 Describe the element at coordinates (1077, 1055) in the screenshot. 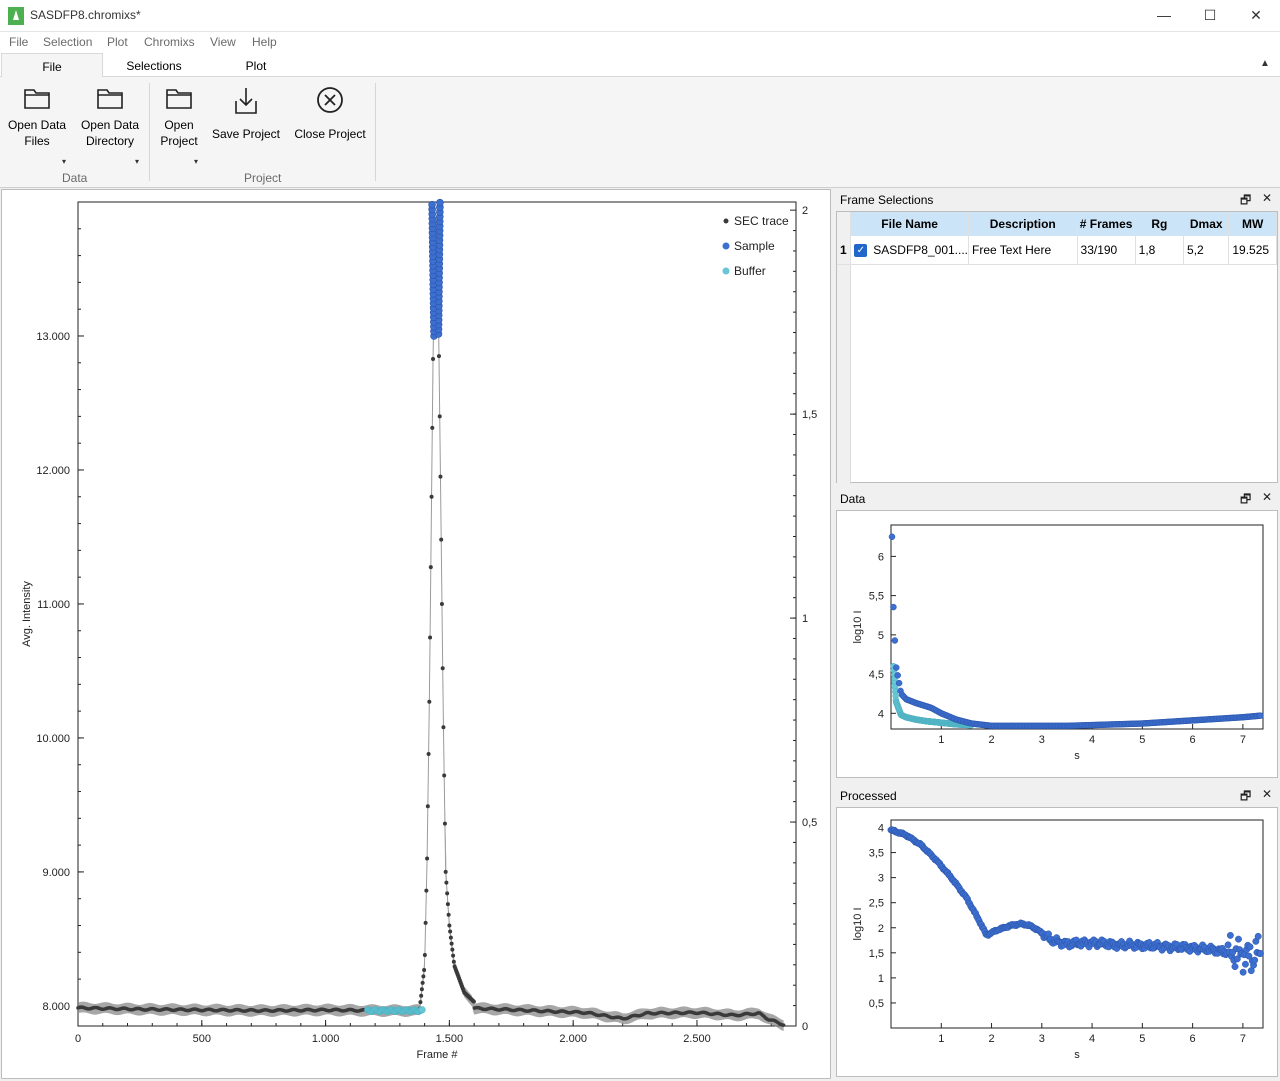

I see `x-axis-label: s` at that location.